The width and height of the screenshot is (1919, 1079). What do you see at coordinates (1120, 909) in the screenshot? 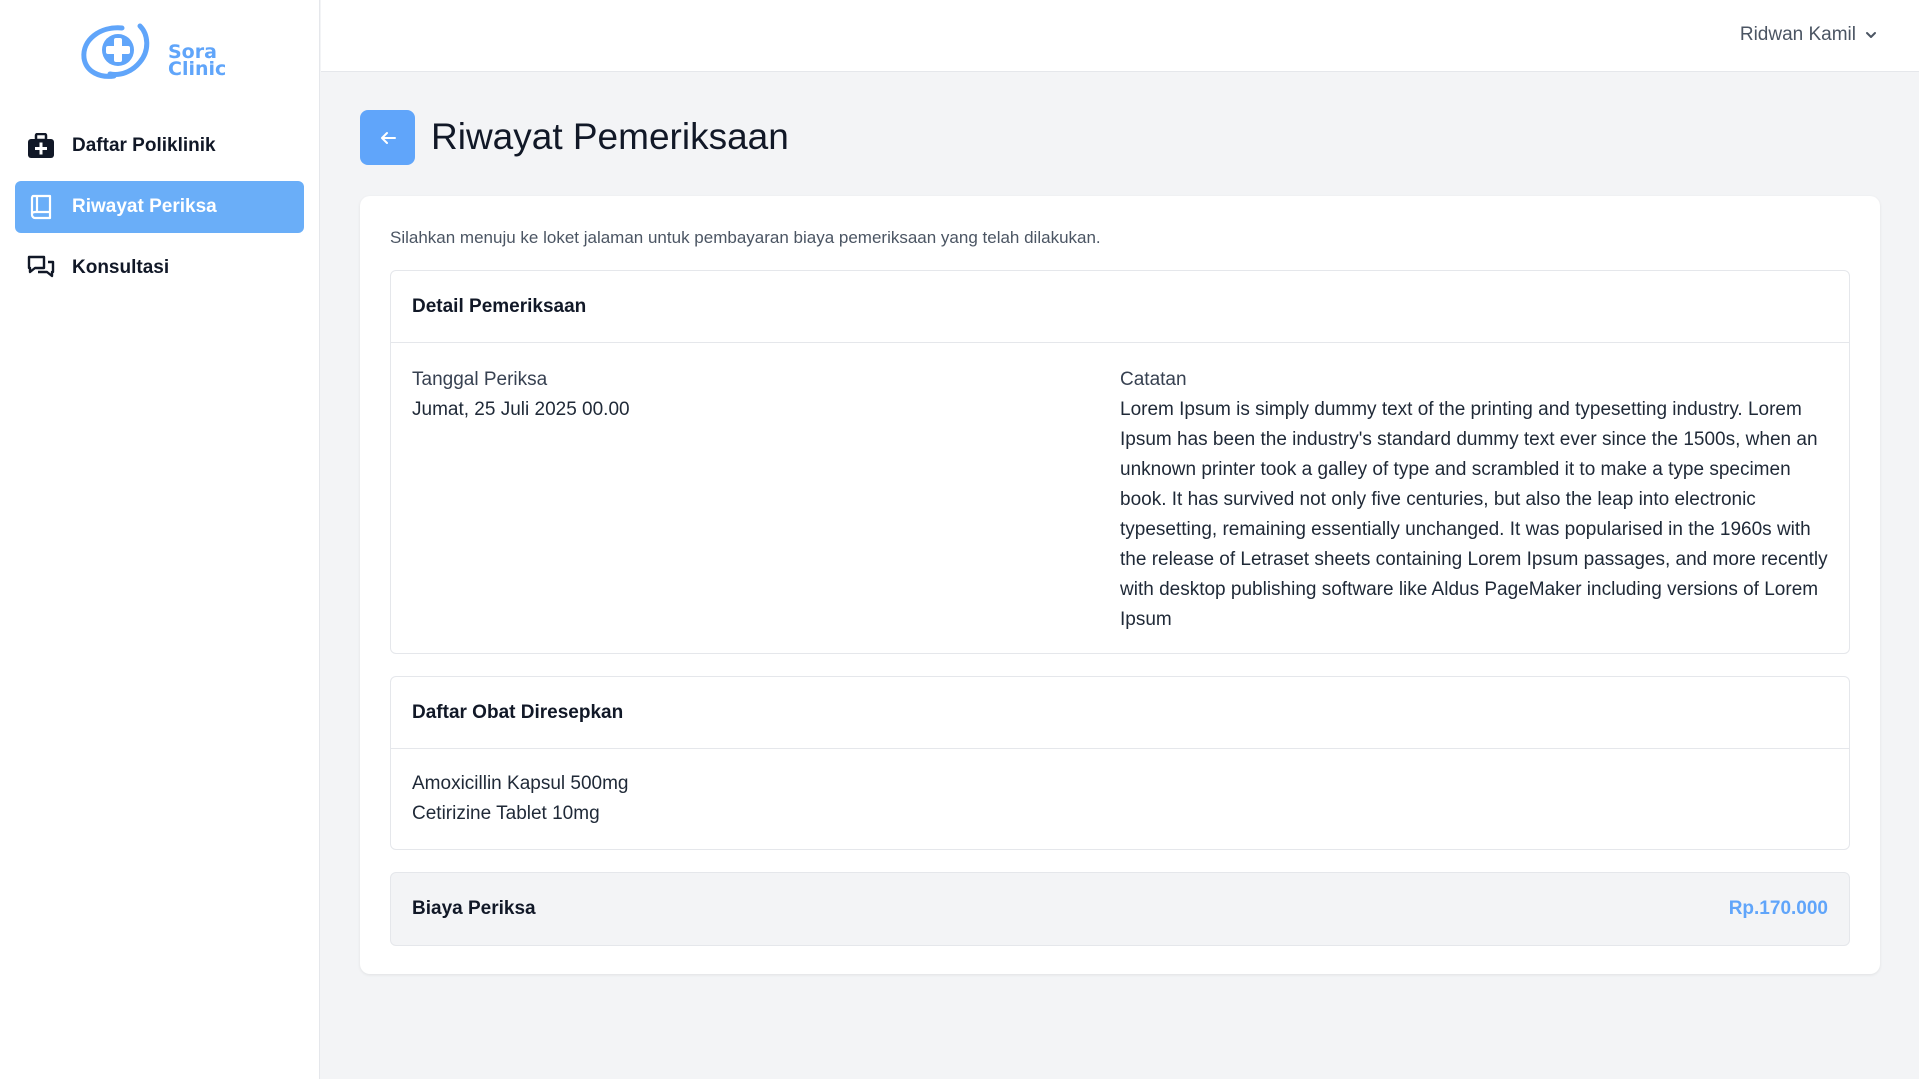
I see `fee-summary: Biaya Periksa Rp.170.000` at bounding box center [1120, 909].